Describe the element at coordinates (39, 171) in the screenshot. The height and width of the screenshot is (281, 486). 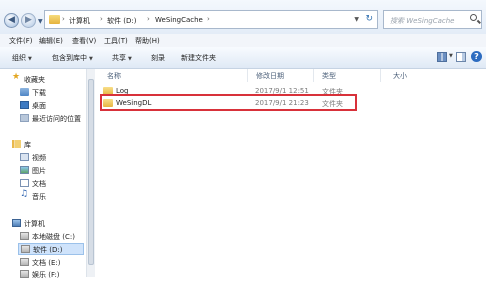
I see `nav-pictures-label: 图片` at that location.